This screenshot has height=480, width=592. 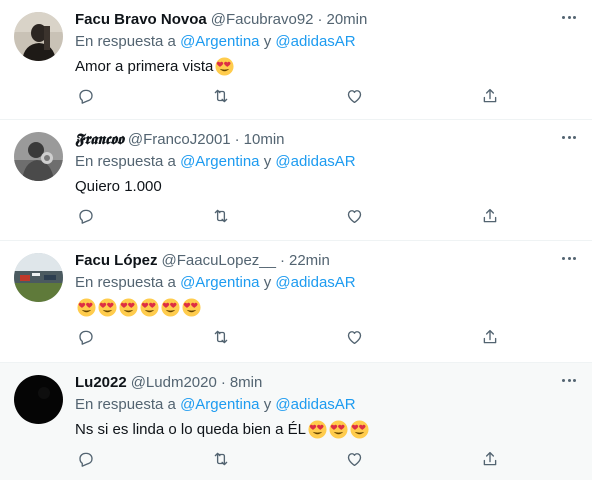 I want to click on timestamp: 10min, so click(x=264, y=139).